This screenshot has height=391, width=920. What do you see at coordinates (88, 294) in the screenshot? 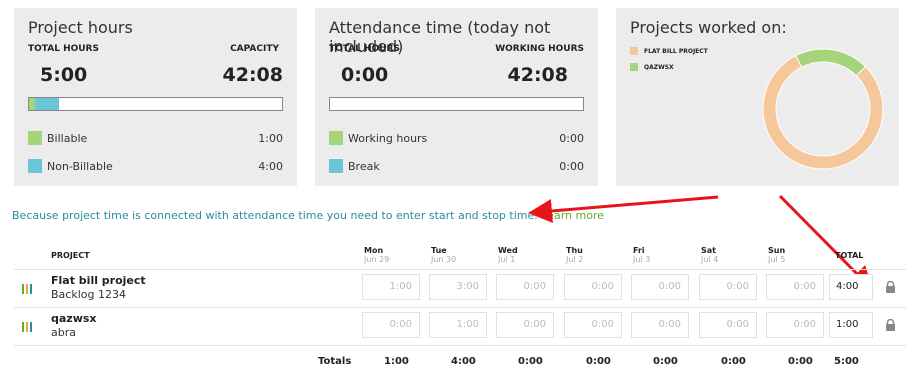
I see `project-subtitle: Backlog 1234` at bounding box center [88, 294].